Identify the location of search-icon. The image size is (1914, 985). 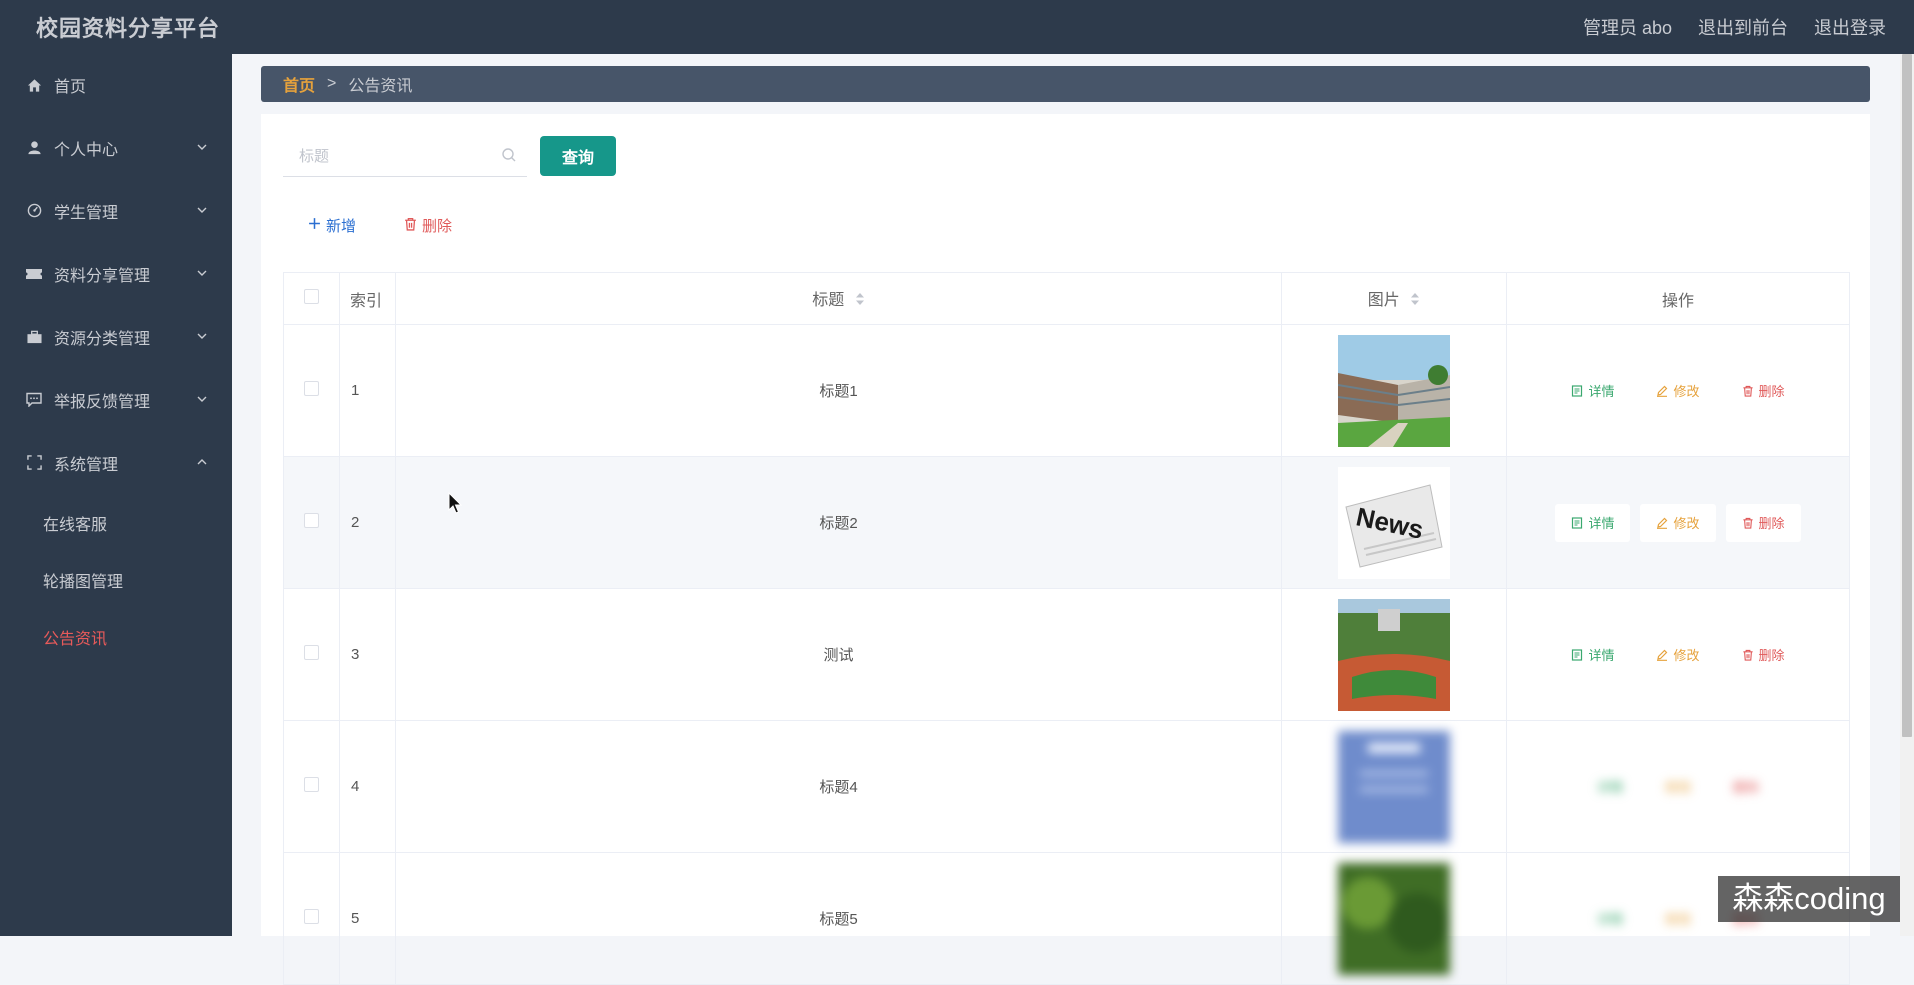
(509, 157).